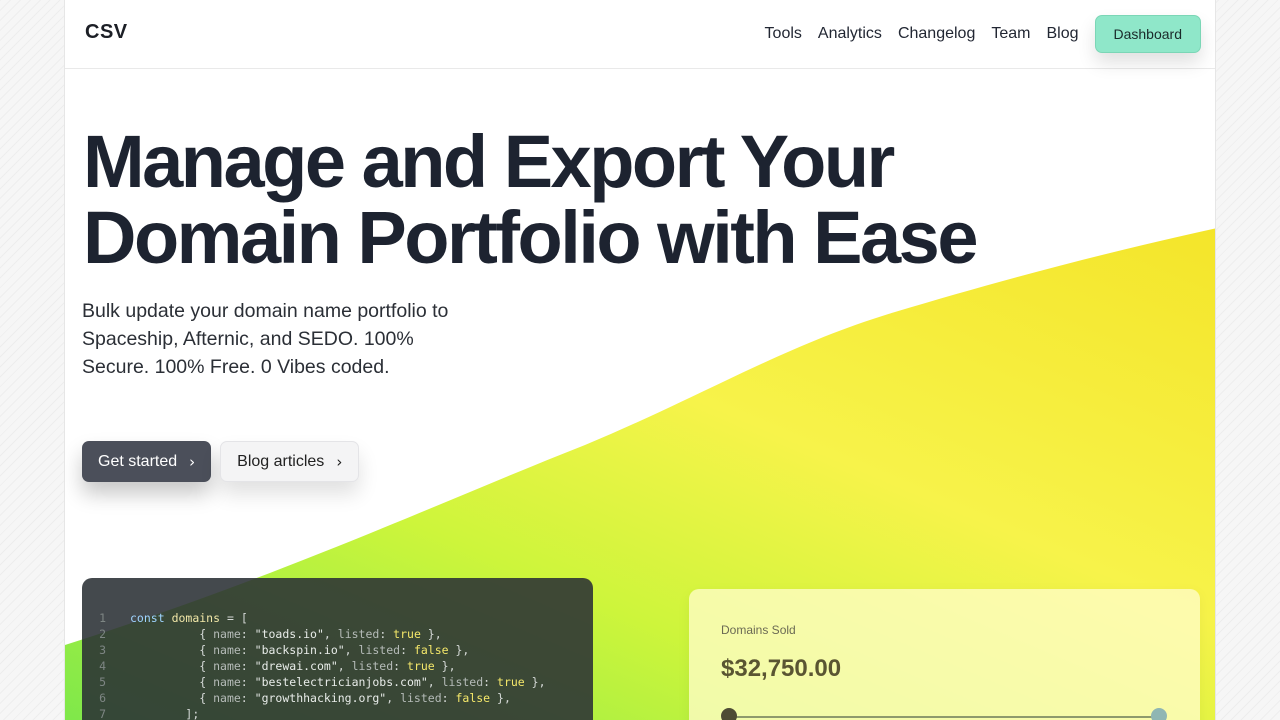 The image size is (1280, 720). What do you see at coordinates (102, 634) in the screenshot?
I see `line-number: 2` at bounding box center [102, 634].